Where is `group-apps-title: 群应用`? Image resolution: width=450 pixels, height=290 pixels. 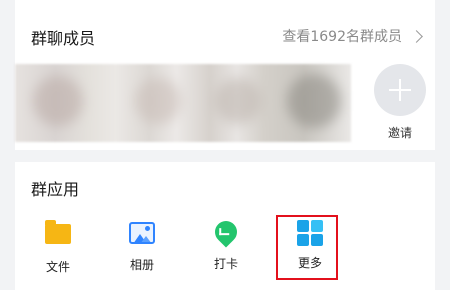 group-apps-title: 群应用 is located at coordinates (55, 189).